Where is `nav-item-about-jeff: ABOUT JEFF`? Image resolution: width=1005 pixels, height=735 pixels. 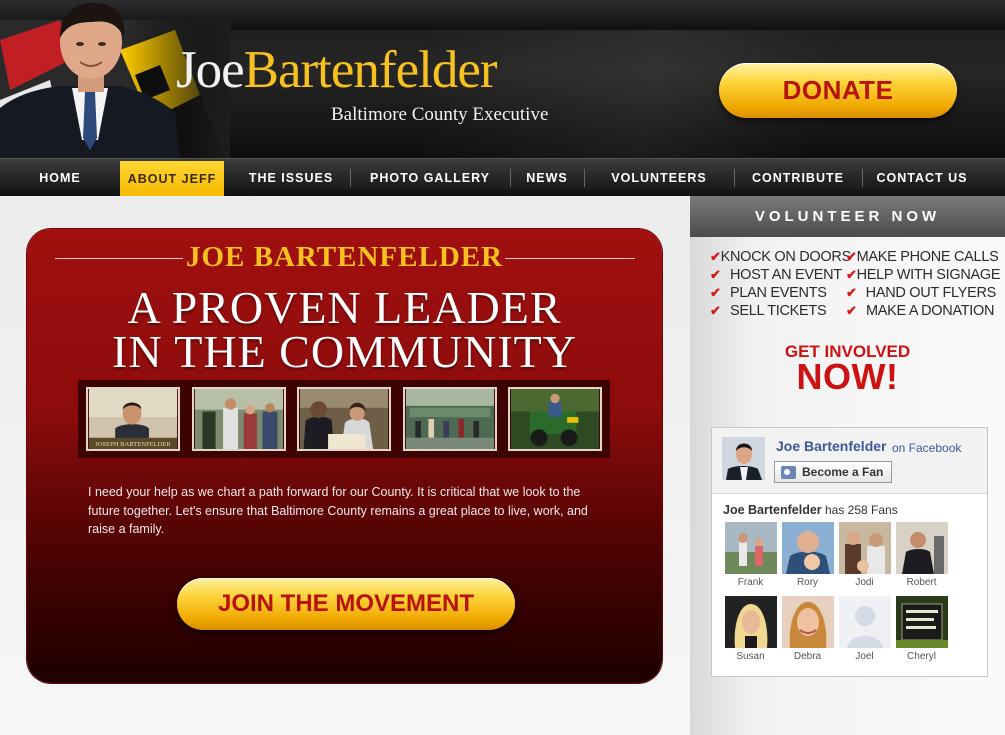
nav-item-about-jeff: ABOUT JEFF is located at coordinates (172, 178).